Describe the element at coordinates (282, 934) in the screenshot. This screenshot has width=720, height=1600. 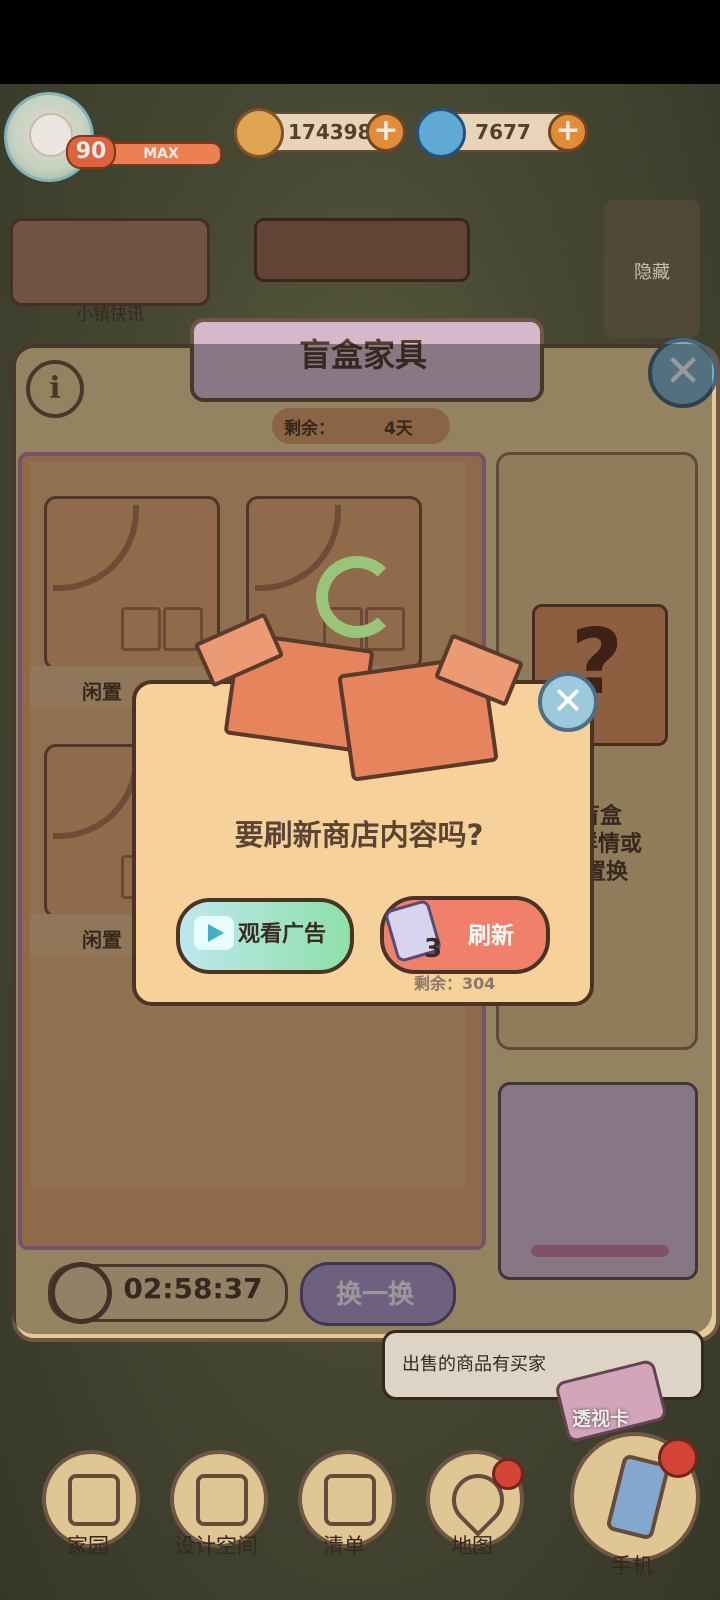
I see `watch-ad-label: 观看广告` at that location.